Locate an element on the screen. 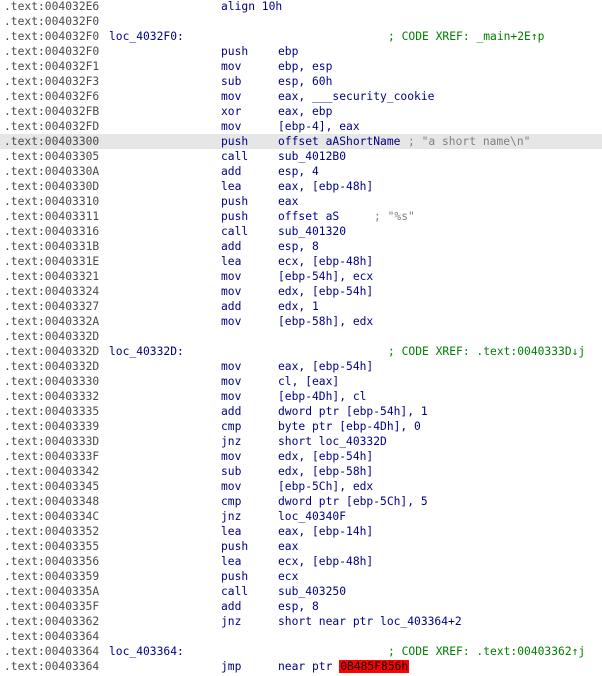  operands: [ebp-54h], ecx is located at coordinates (325, 276).